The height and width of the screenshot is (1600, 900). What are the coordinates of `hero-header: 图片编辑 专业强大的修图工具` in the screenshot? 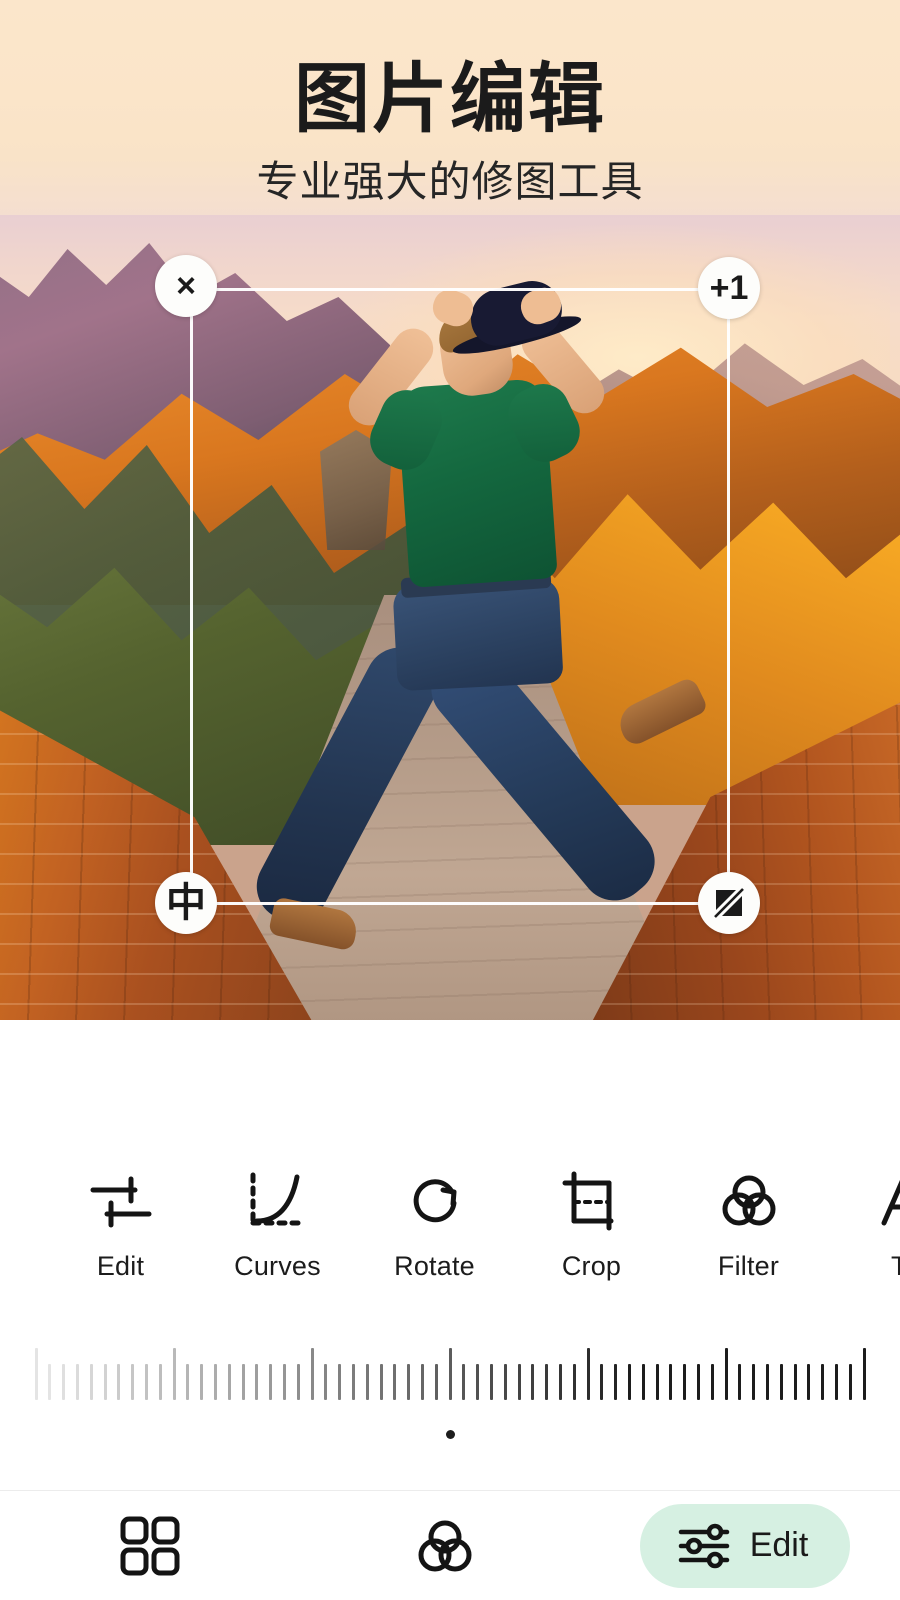 It's located at (450, 109).